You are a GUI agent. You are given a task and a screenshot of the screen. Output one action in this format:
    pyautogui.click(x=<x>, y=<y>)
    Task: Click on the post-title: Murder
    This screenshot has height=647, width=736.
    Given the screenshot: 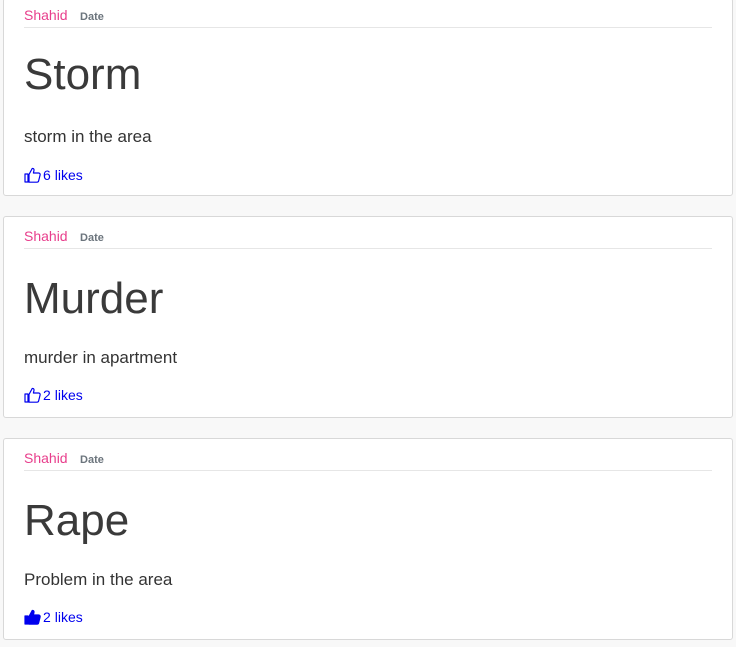 What is the action you would take?
    pyautogui.click(x=94, y=298)
    